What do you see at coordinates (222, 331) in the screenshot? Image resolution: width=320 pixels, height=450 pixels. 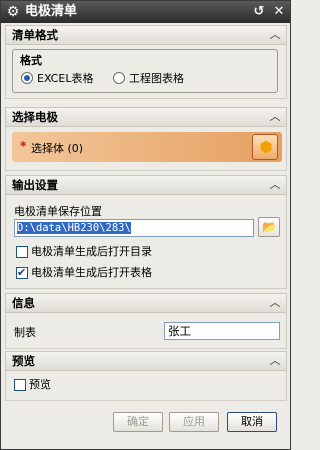 I see `maker-input: 张工` at bounding box center [222, 331].